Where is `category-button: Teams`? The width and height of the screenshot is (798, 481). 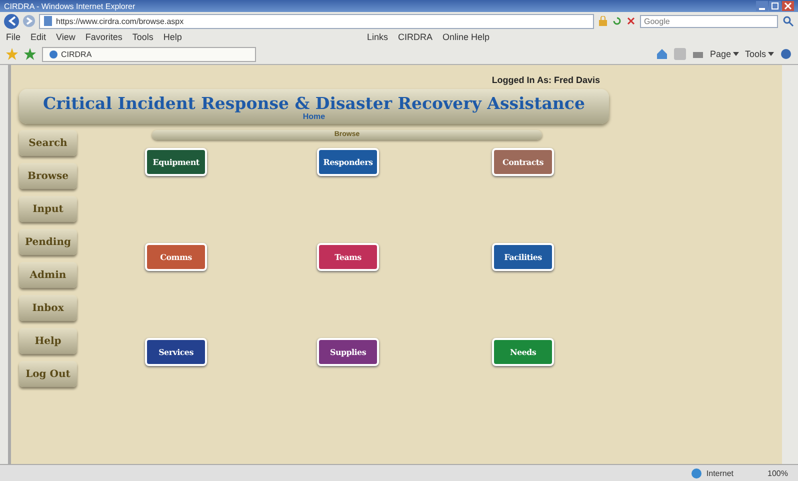 category-button: Teams is located at coordinates (348, 257).